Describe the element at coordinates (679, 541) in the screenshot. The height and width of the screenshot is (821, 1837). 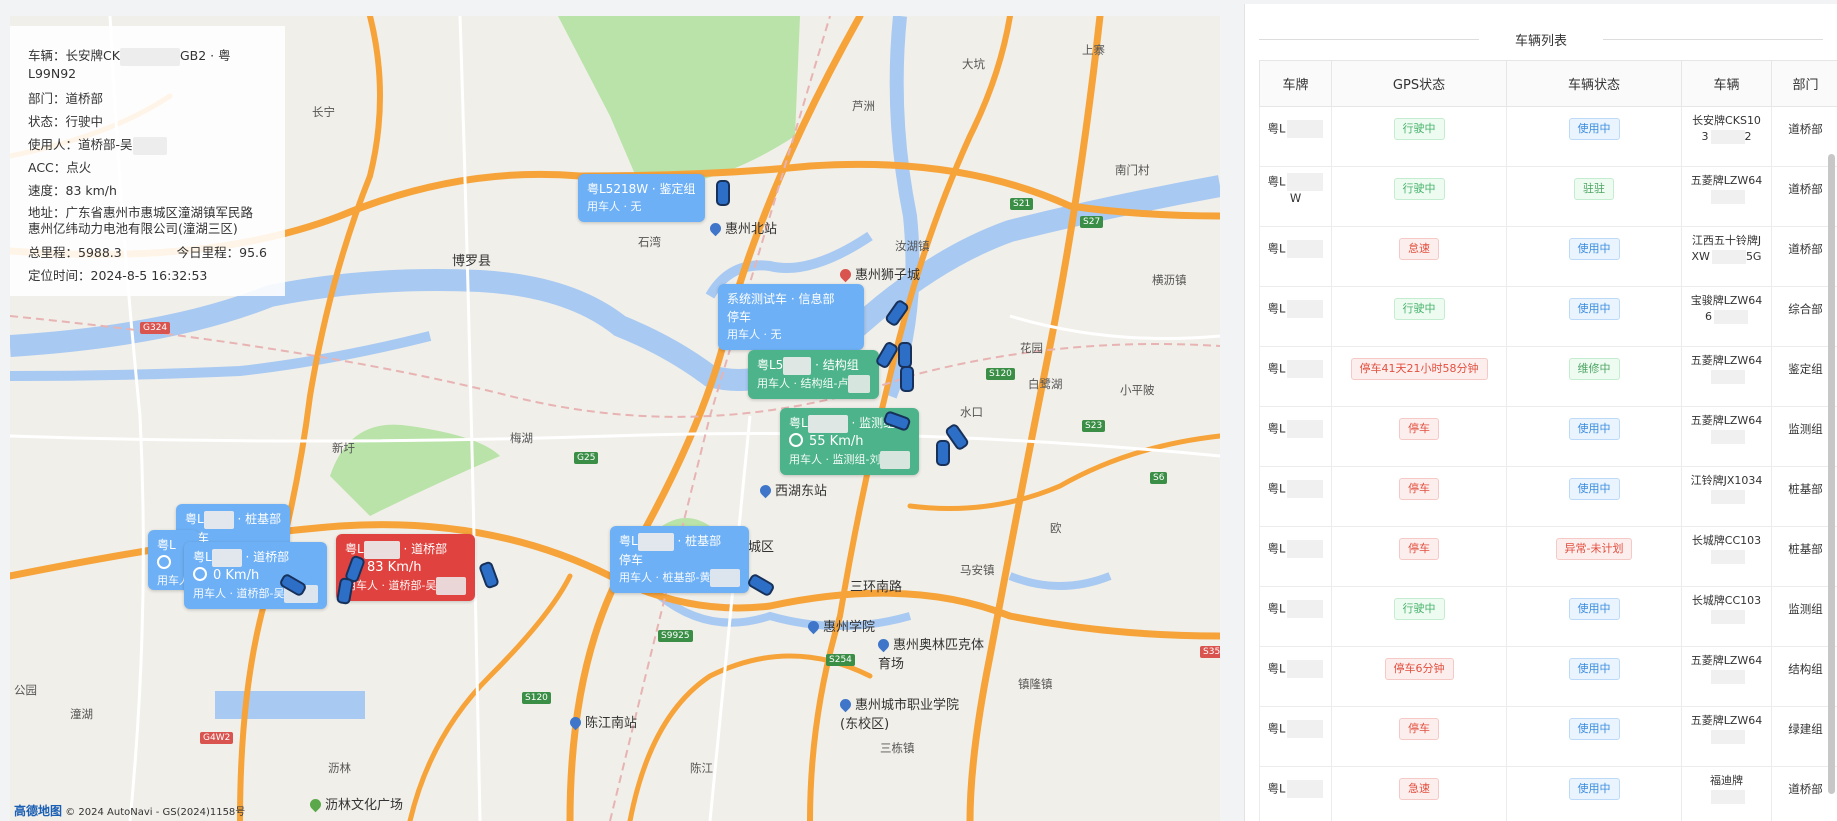
I see `bubble-title: 粤L · 桩基部` at that location.